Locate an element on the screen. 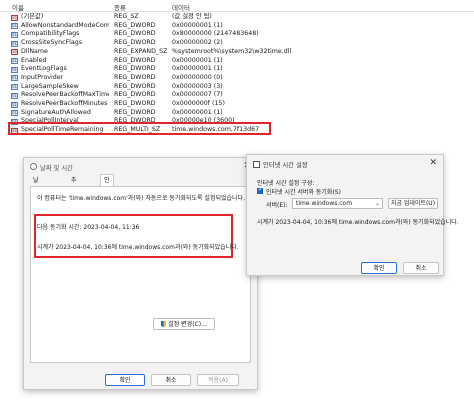 The image size is (474, 412). shield-icon is located at coordinates (164, 324).